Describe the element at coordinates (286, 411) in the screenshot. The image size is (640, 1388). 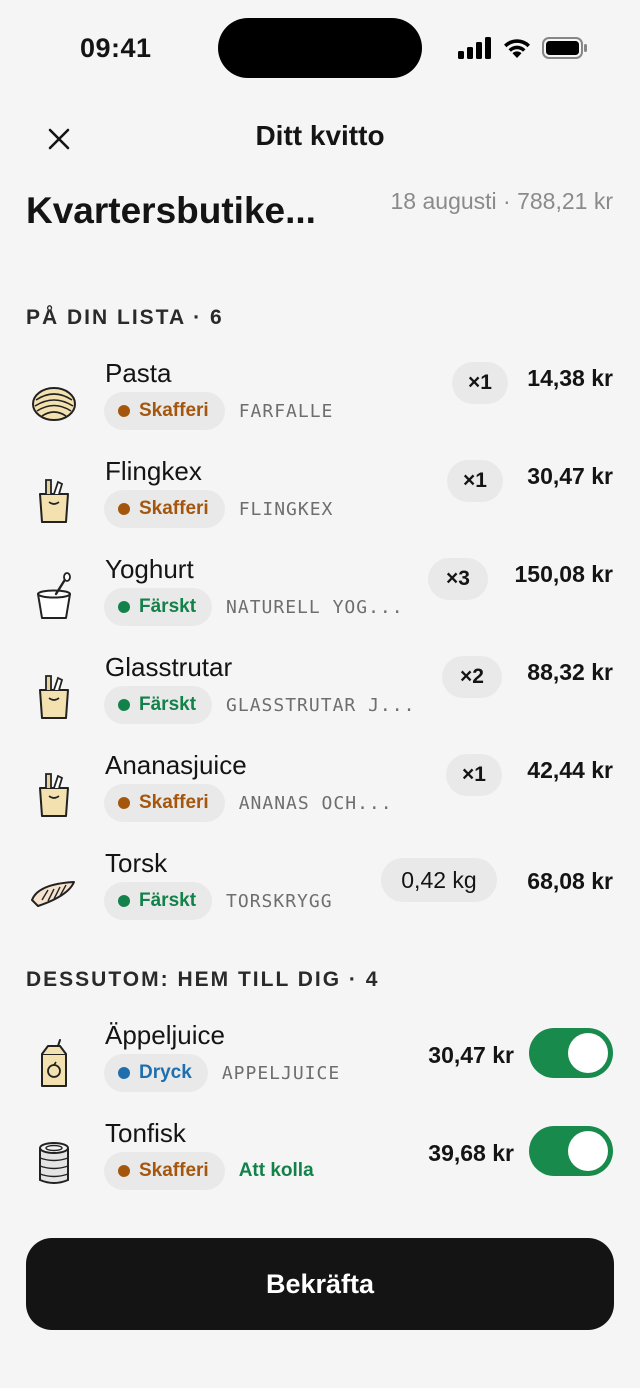
I see `receipt-line-text: FARFALLE` at that location.